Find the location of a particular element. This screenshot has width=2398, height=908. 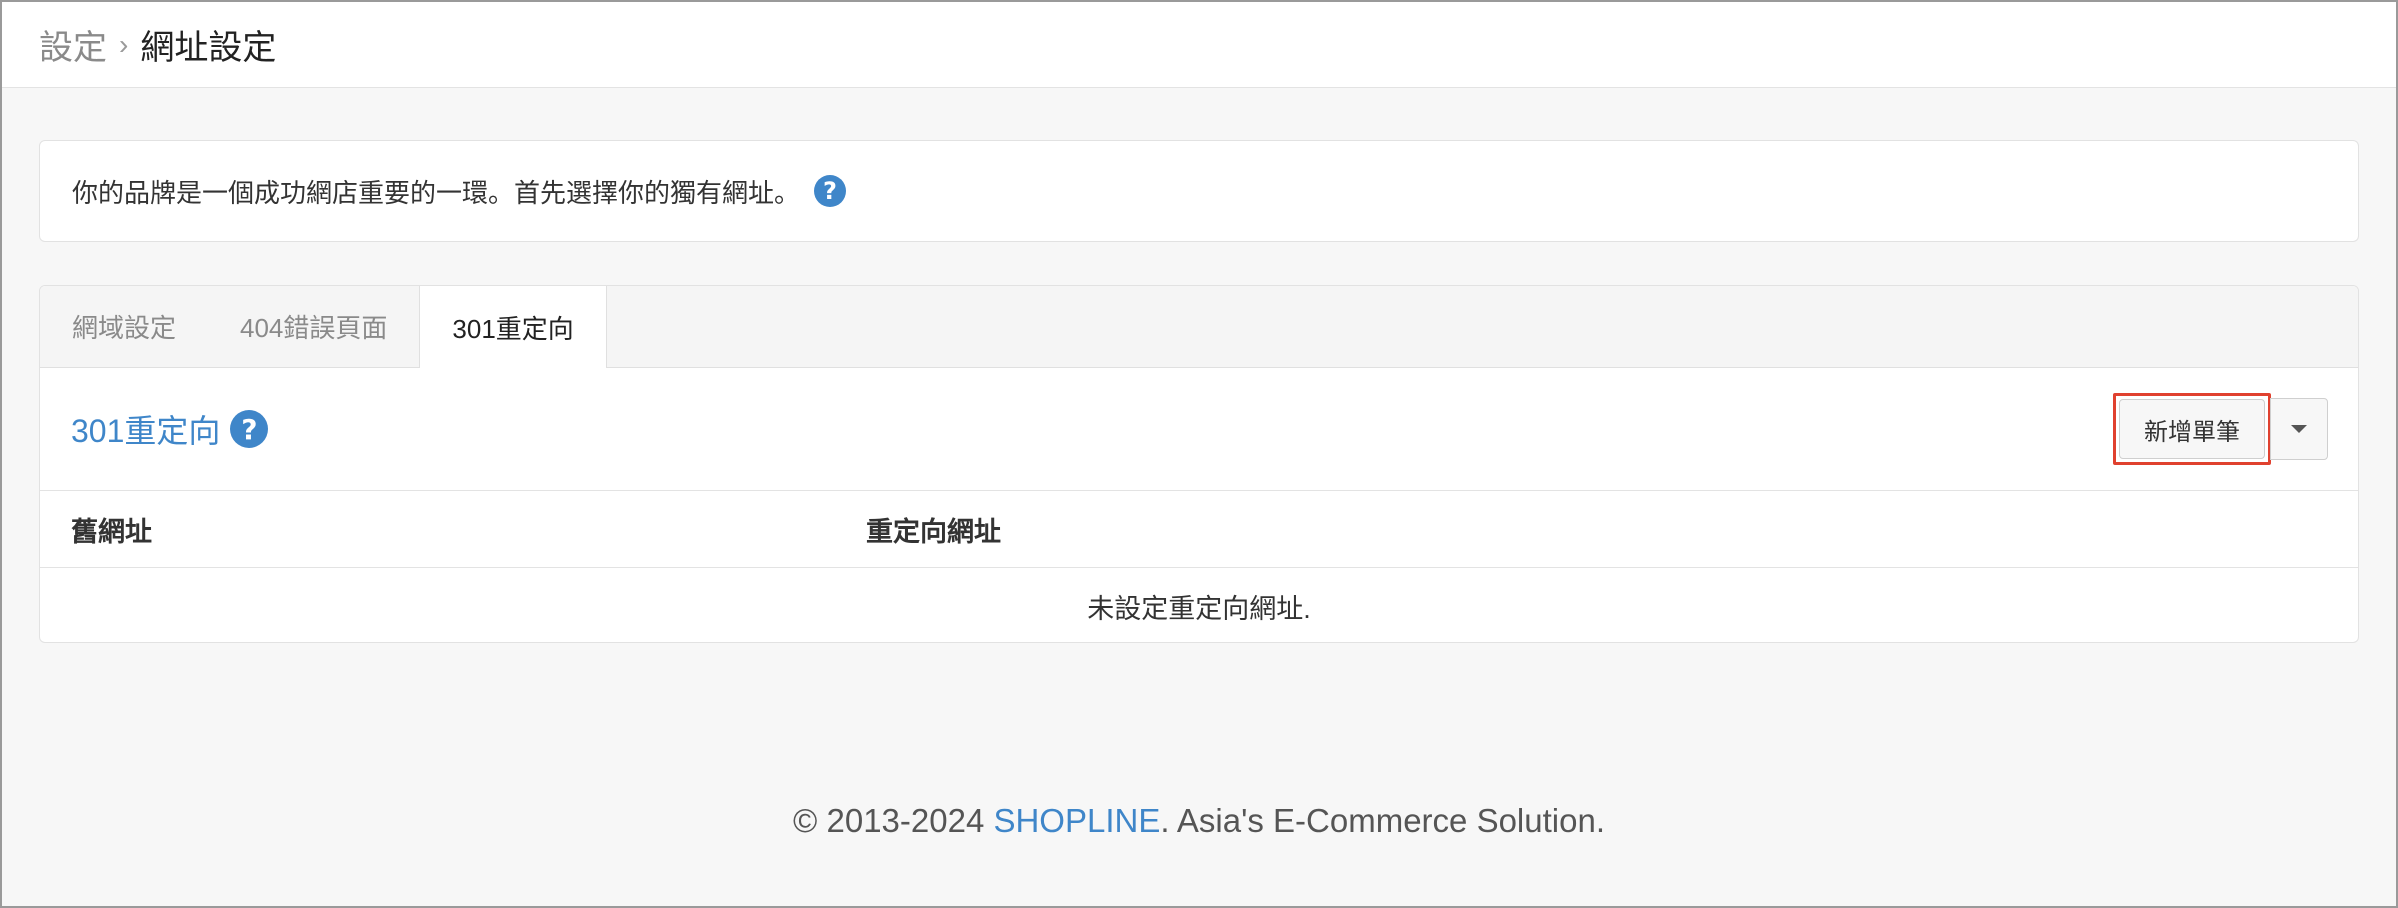

add-options-dropdown-button is located at coordinates (2299, 429).